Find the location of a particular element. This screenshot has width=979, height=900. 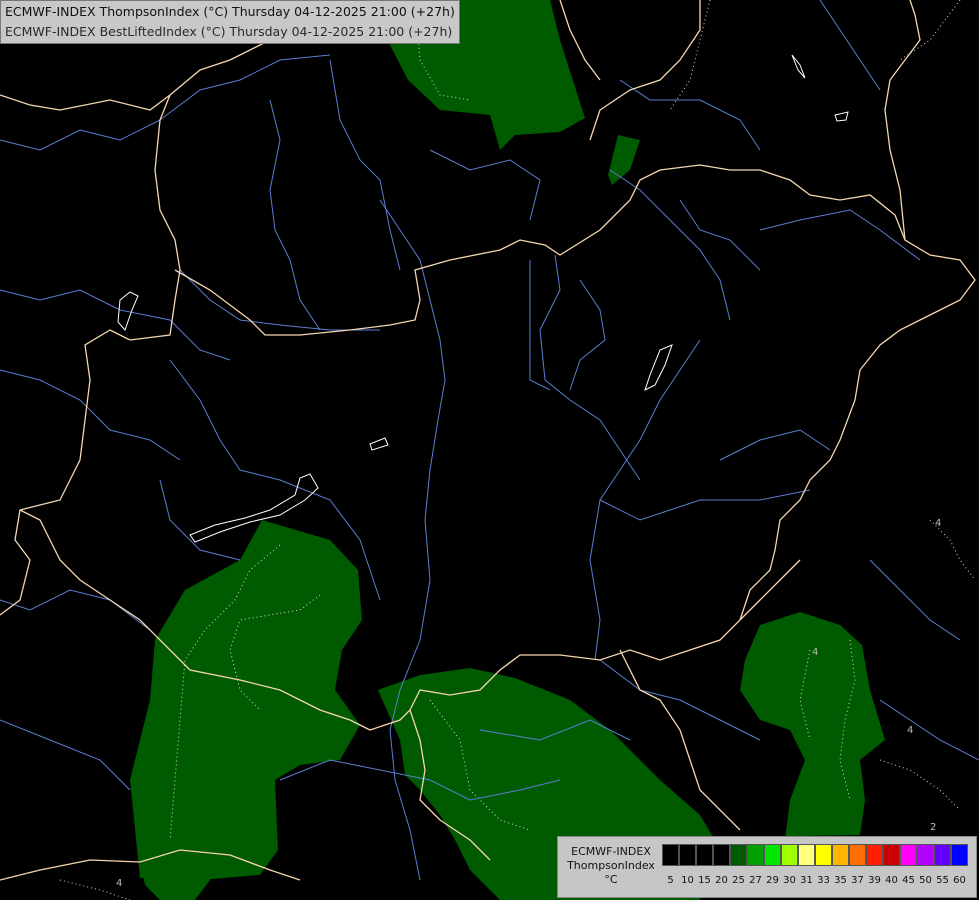

legend-tick-label: 25 is located at coordinates (738, 880).